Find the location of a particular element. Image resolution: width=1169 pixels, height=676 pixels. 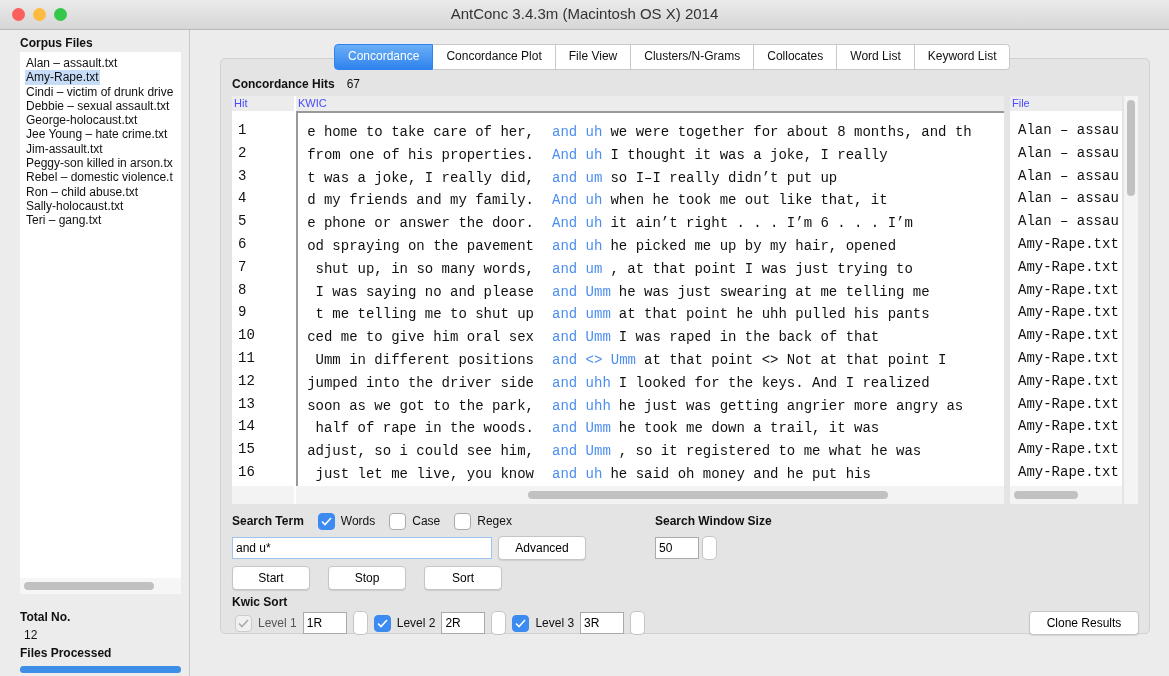

tab: Clusters/N-Grams is located at coordinates (693, 57).